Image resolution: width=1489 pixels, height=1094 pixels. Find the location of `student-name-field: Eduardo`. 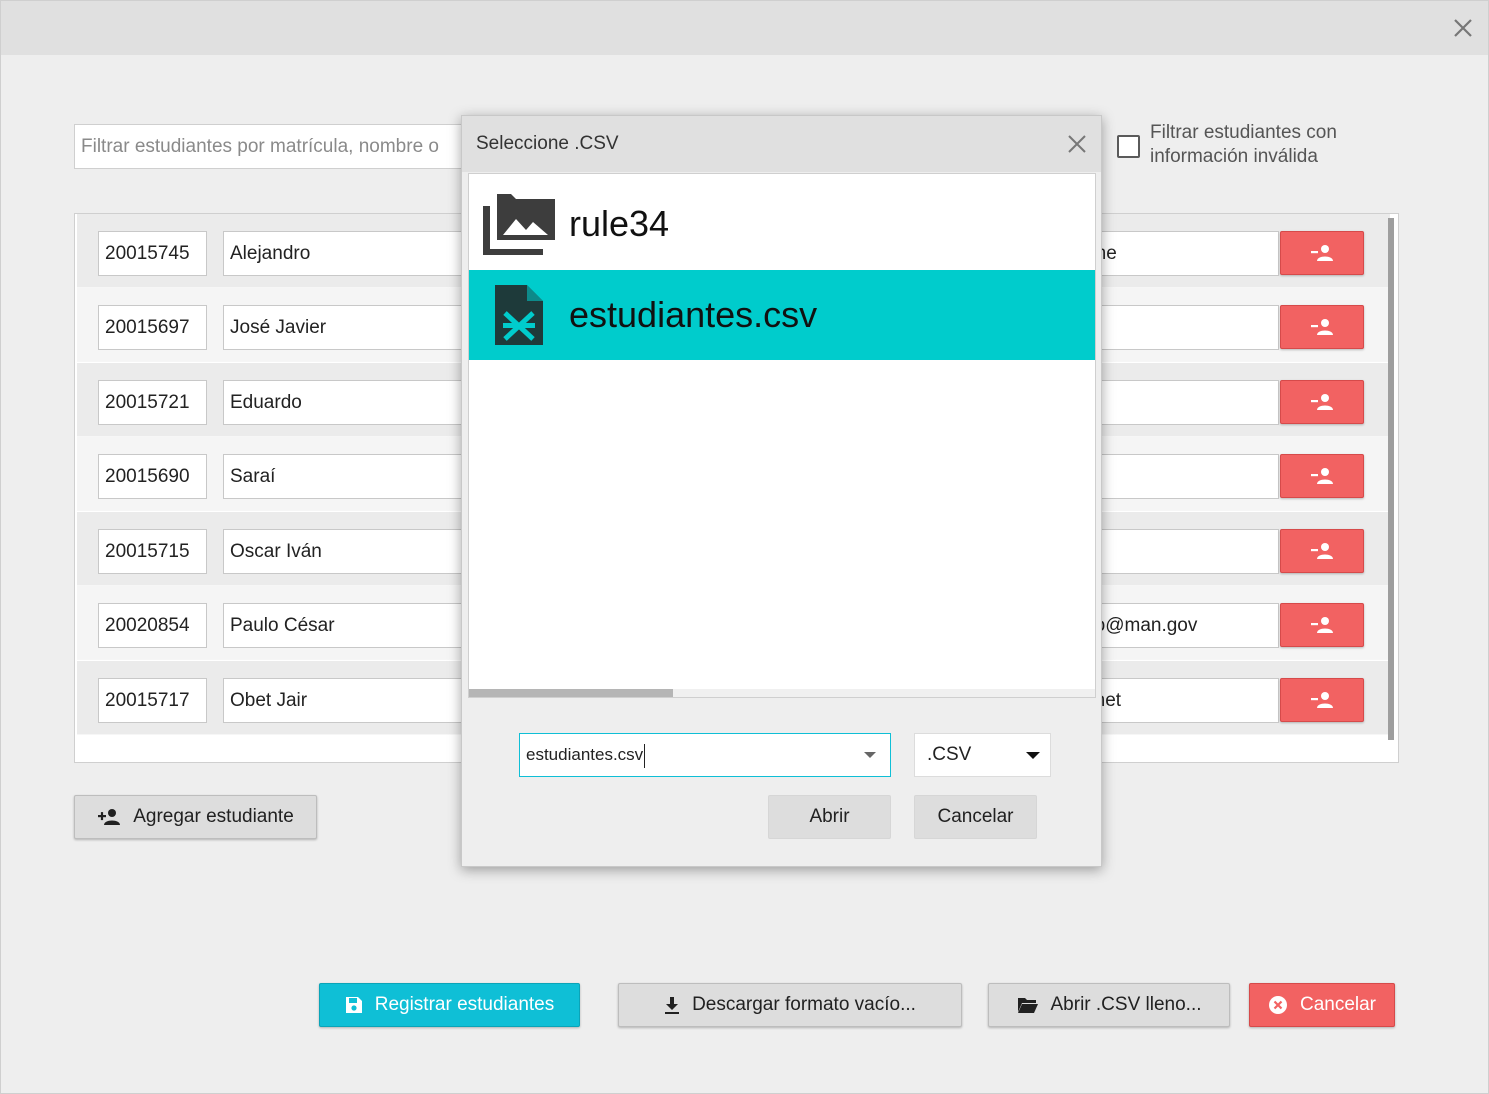

student-name-field: Eduardo is located at coordinates (353, 402).